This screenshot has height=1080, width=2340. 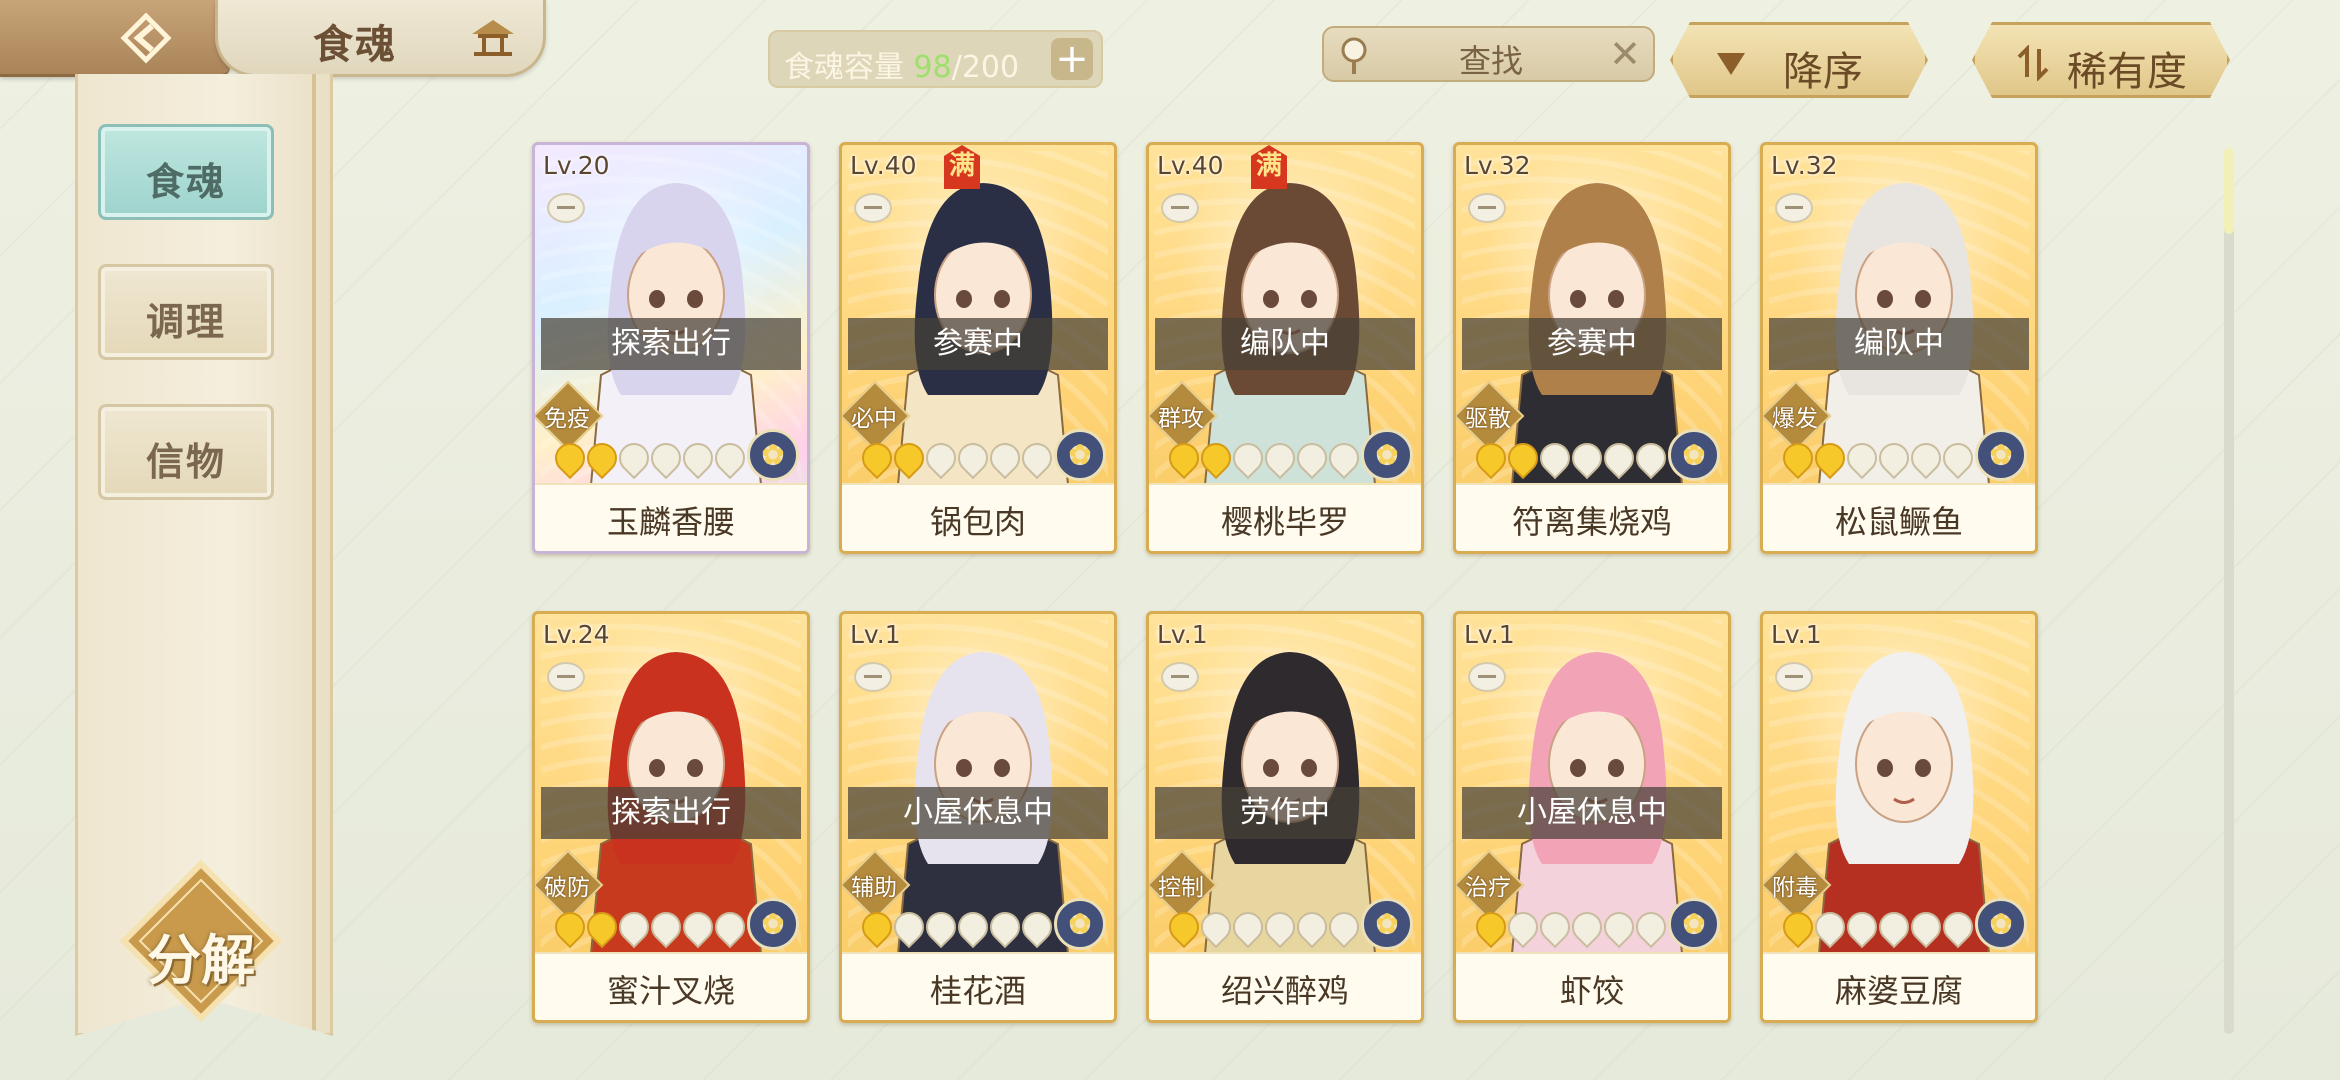 What do you see at coordinates (186, 312) in the screenshot?
I see `sidebar-item-conditioning: 调理` at bounding box center [186, 312].